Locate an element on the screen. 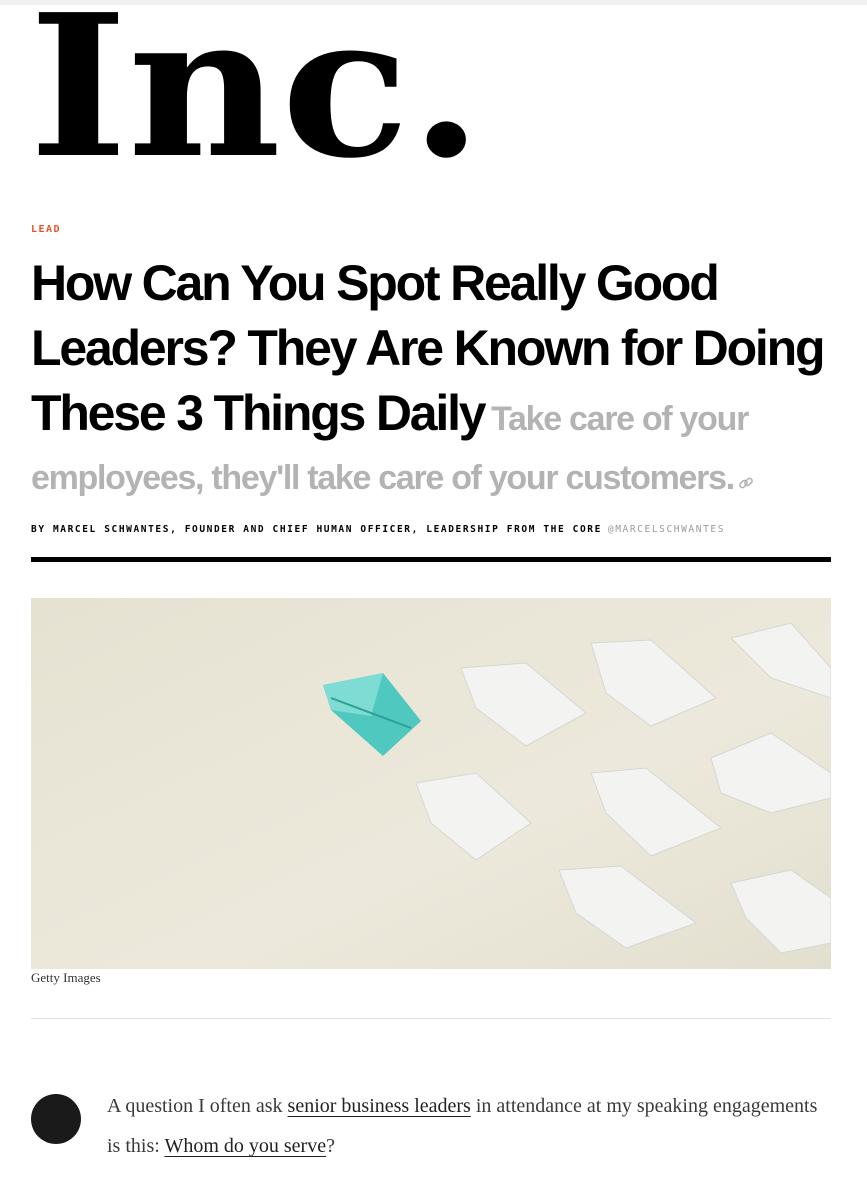 The width and height of the screenshot is (867, 1180). author-avatar is located at coordinates (56, 1119).